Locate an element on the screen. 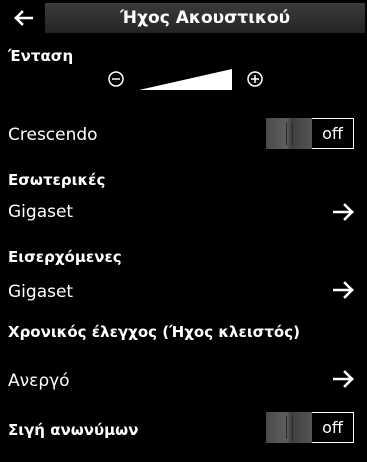 The height and width of the screenshot is (462, 367). timer-value: Ανεργό is located at coordinates (39, 381).